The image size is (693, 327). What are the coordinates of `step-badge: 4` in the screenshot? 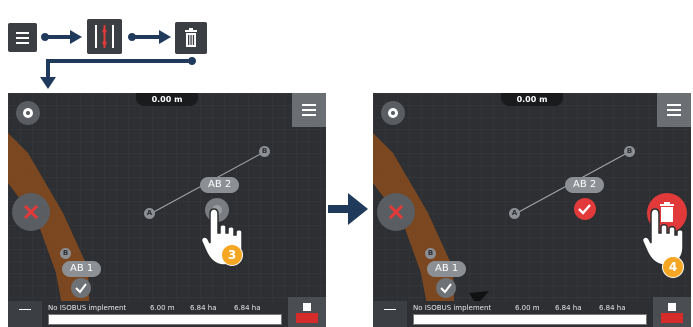 It's located at (673, 267).